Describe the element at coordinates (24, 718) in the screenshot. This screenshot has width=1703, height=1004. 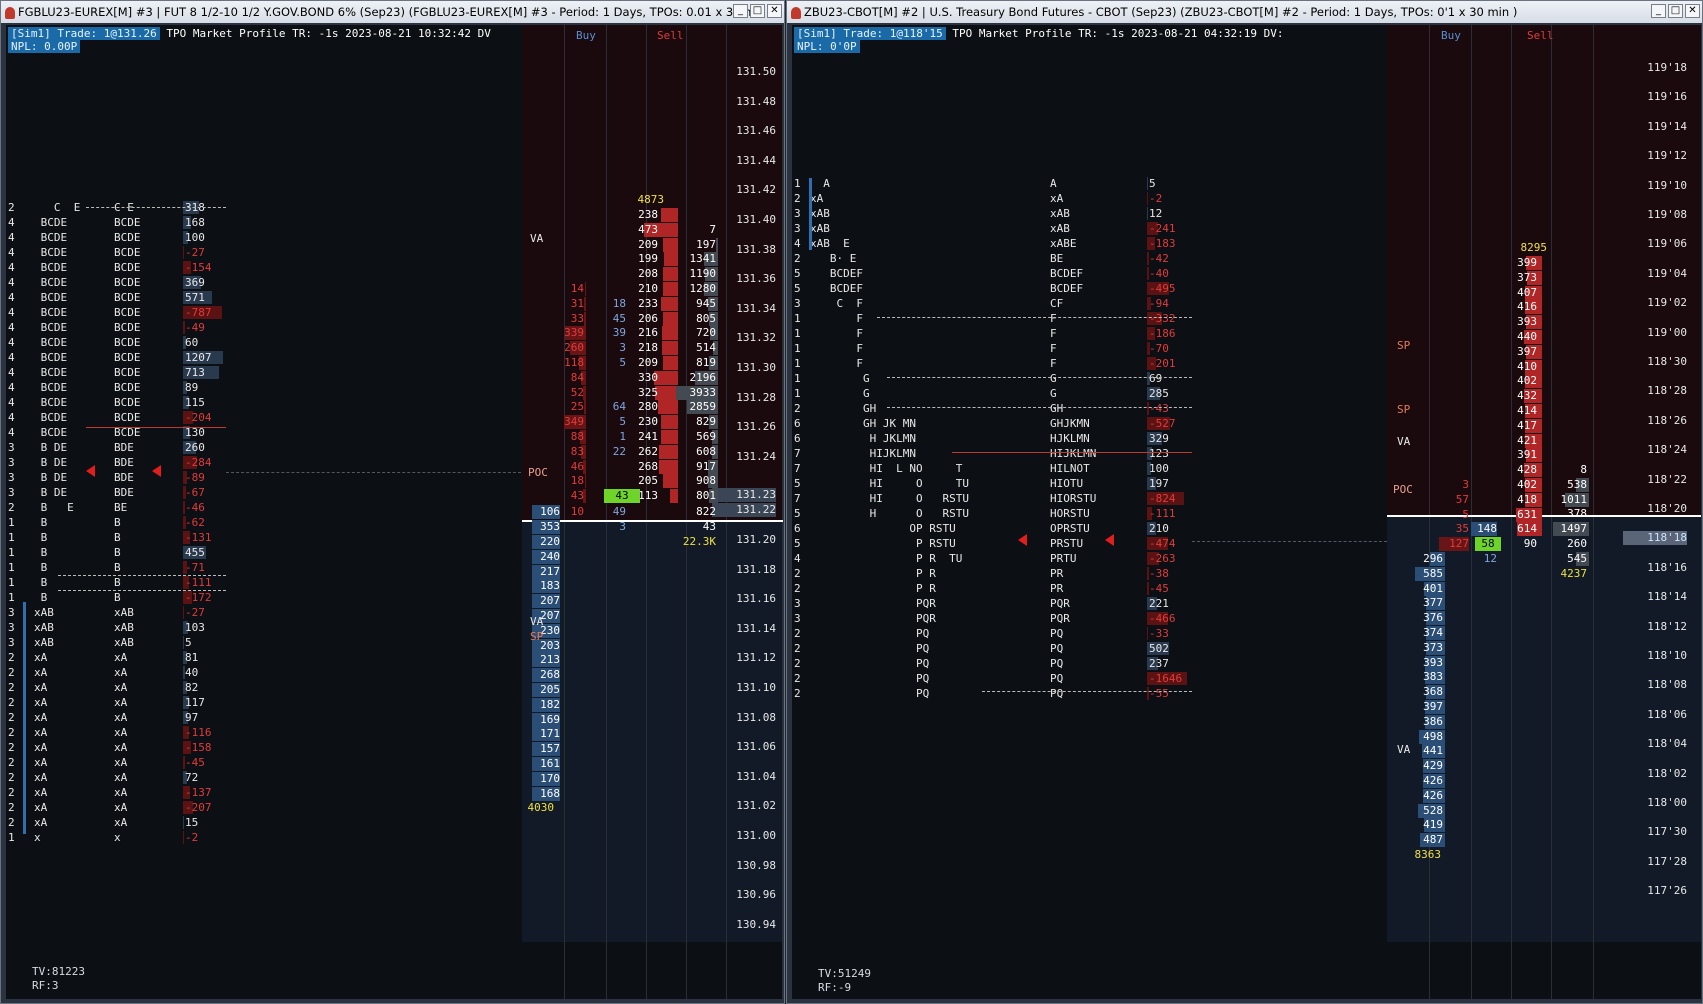
I see `initial-balance-bar` at that location.